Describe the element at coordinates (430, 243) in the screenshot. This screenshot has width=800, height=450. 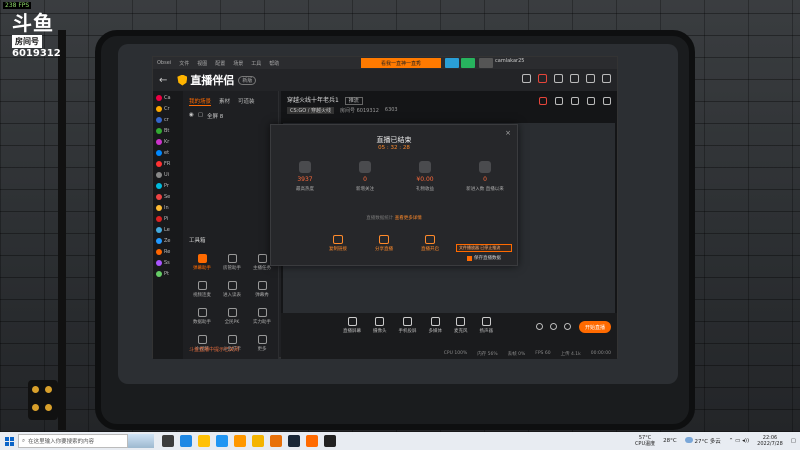
I see `restart-live-button: 直播开启` at that location.